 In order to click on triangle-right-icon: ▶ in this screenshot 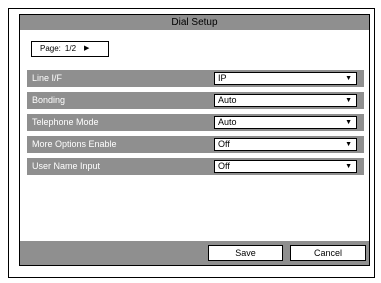, I will do `click(86, 49)`.